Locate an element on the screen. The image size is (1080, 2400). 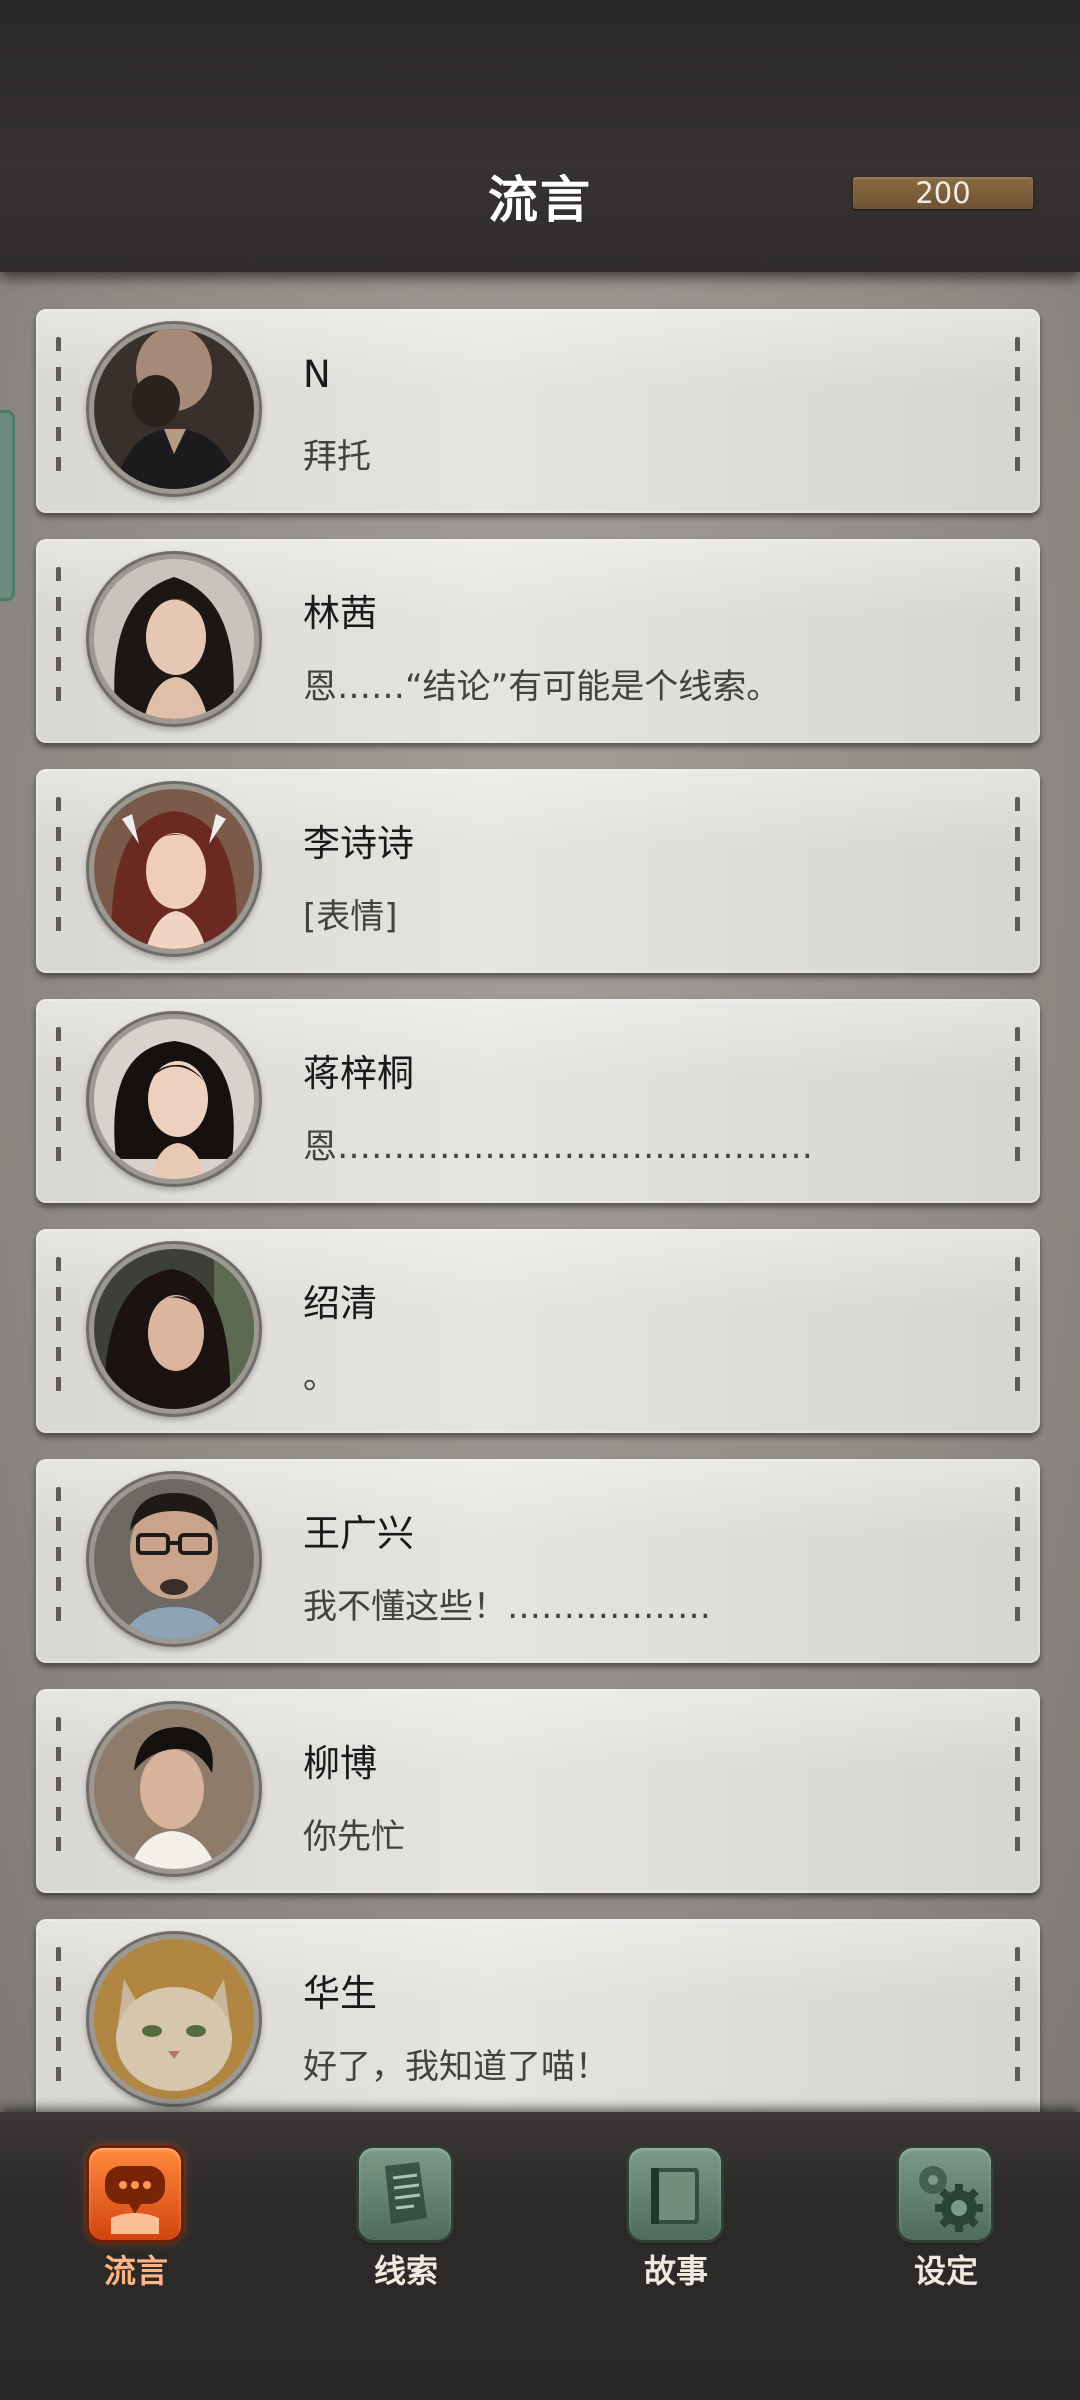
book-icon is located at coordinates (675, 2194).